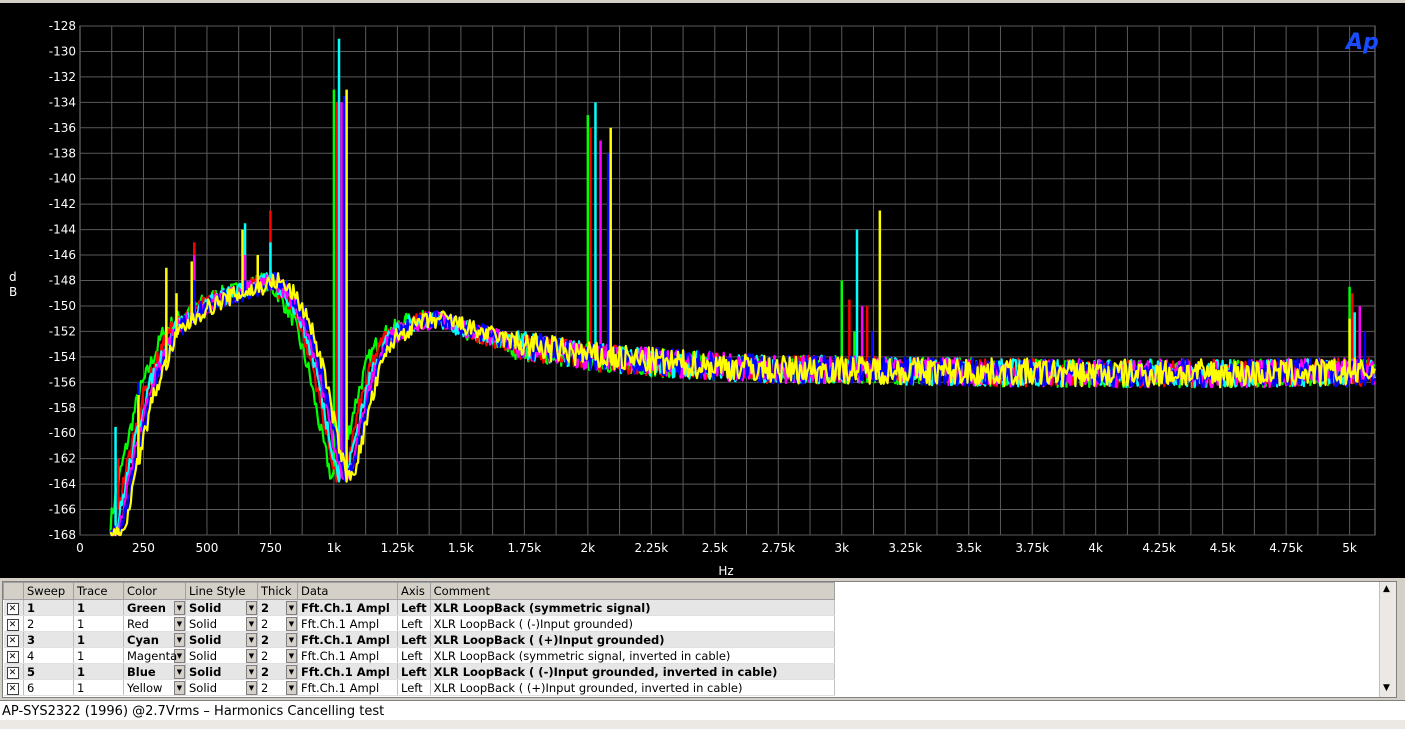 This screenshot has width=1405, height=729. Describe the element at coordinates (347, 591) in the screenshot. I see `column-header: Data` at that location.